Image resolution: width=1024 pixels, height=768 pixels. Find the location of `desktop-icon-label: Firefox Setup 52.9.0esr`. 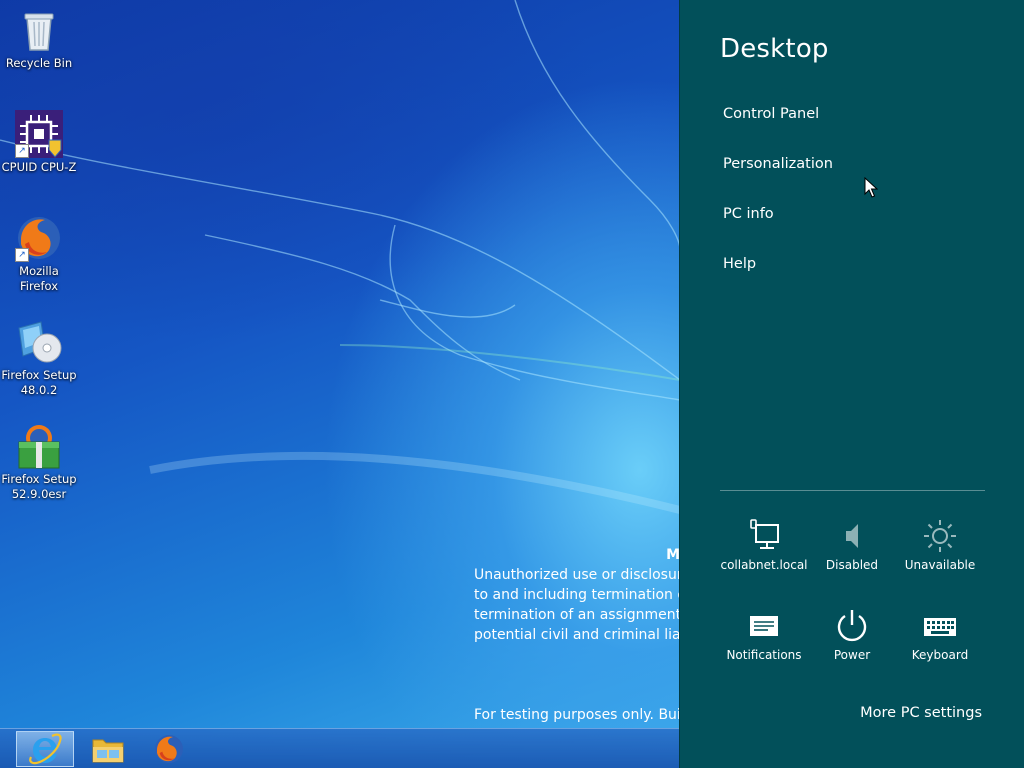

desktop-icon-label: Firefox Setup 52.9.0esr is located at coordinates (39, 486).